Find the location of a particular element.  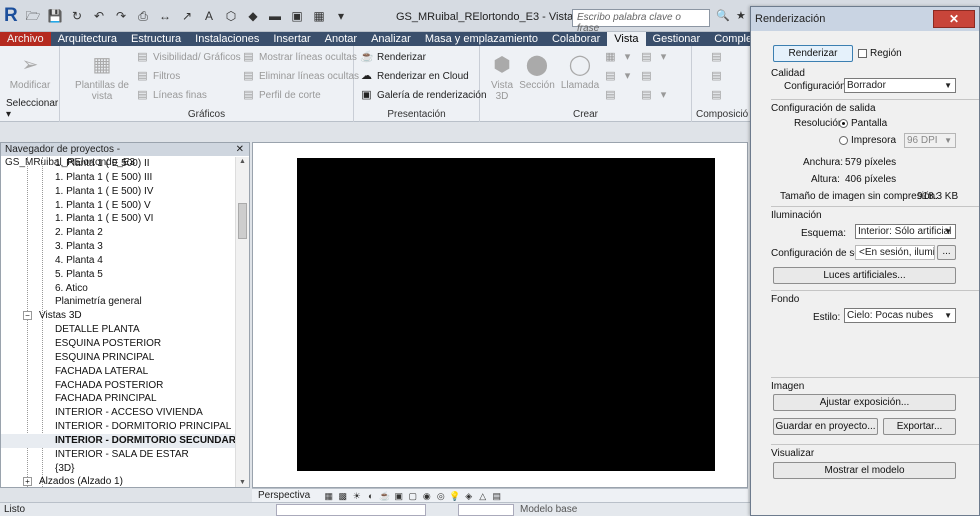

undo-icon: ↶ is located at coordinates (99, 16).